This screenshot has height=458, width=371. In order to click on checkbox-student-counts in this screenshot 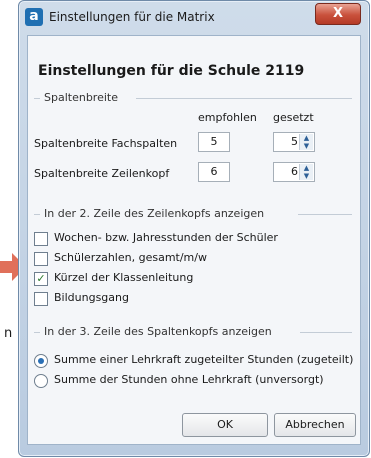, I will do `click(41, 259)`.